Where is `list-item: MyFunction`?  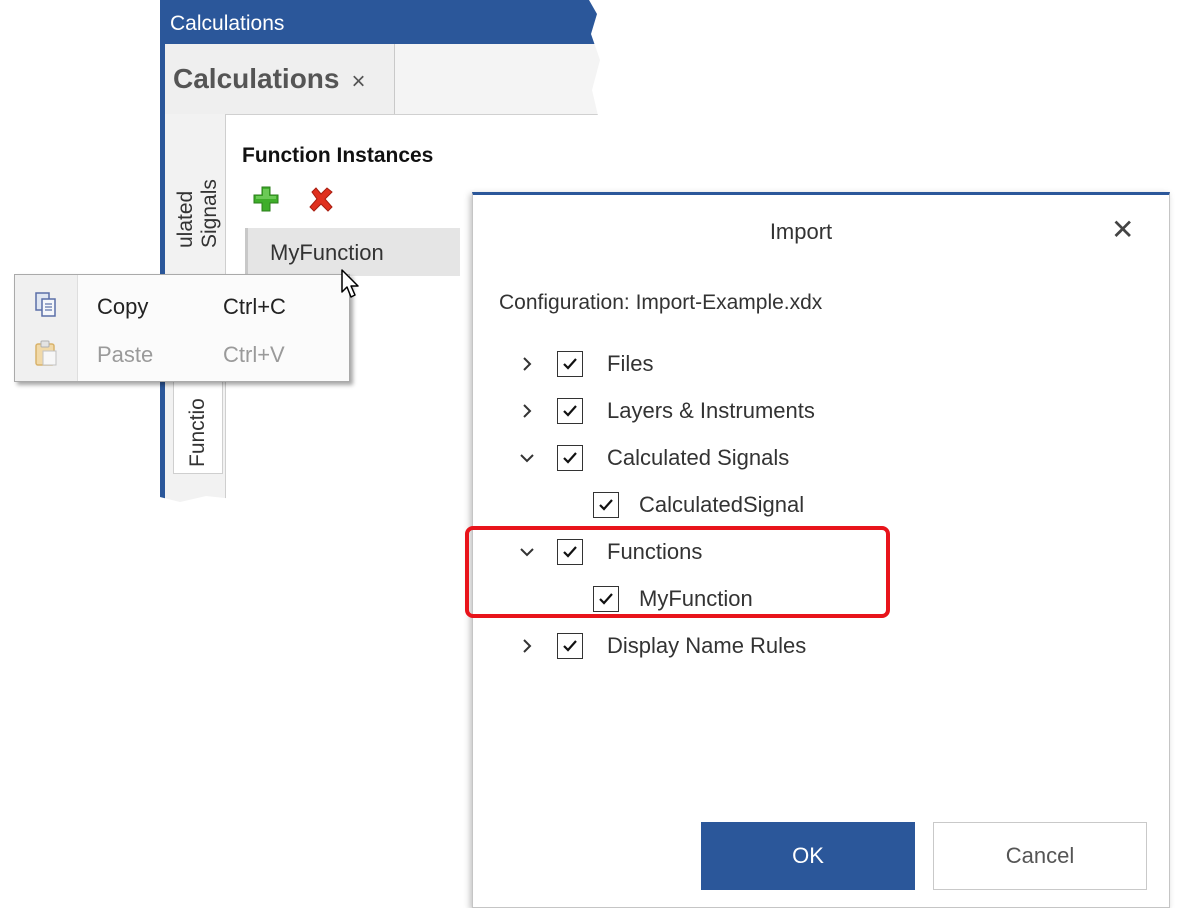 list-item: MyFunction is located at coordinates (366, 252).